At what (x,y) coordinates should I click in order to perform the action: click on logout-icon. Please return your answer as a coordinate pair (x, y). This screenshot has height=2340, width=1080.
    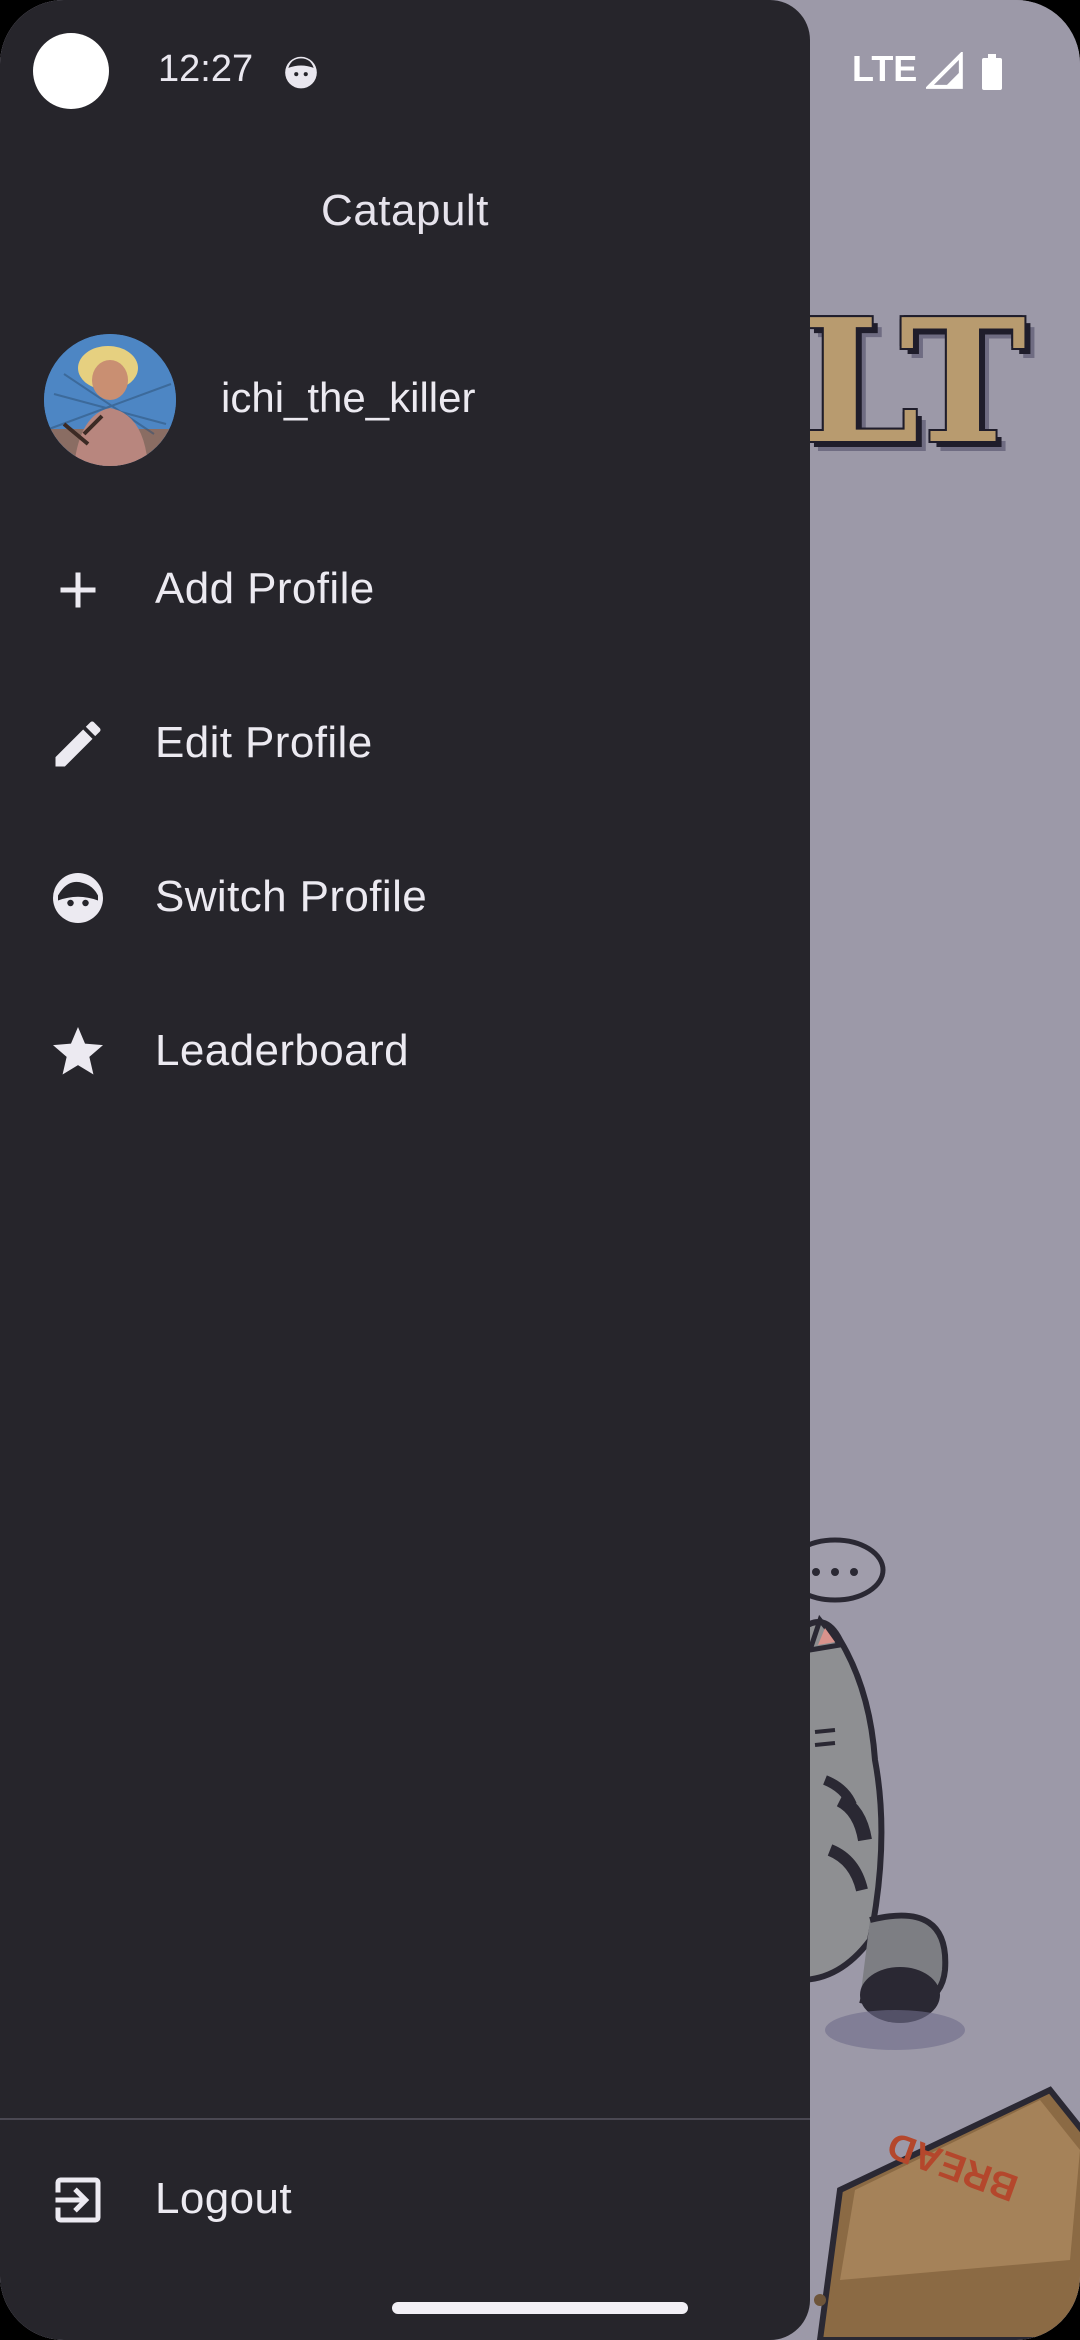
    Looking at the image, I should click on (78, 2200).